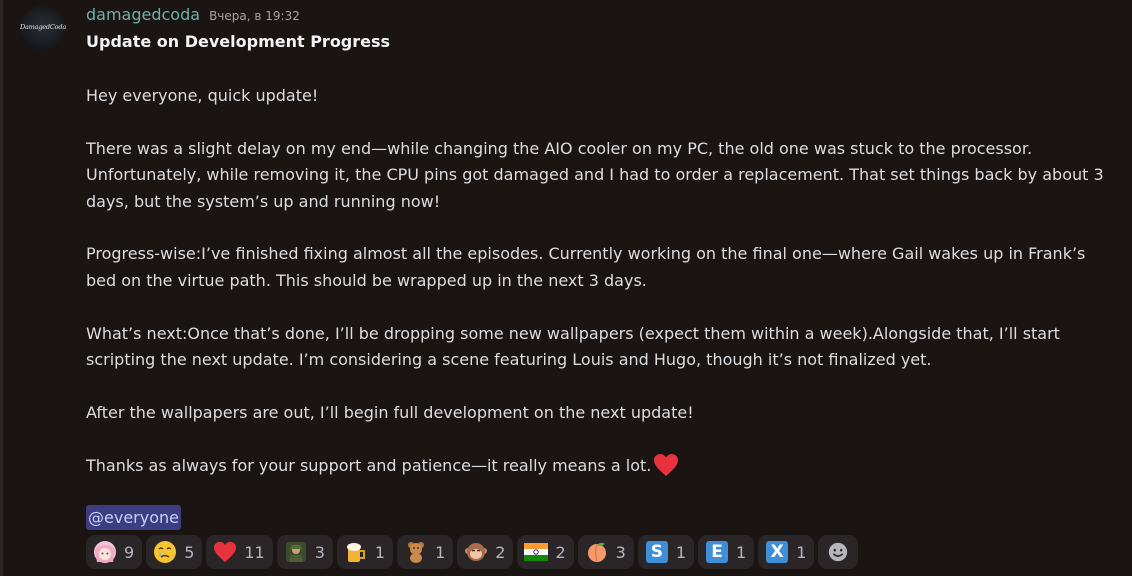 The image size is (1132, 576). Describe the element at coordinates (296, 552) in the screenshot. I see `soldier-icon` at that location.